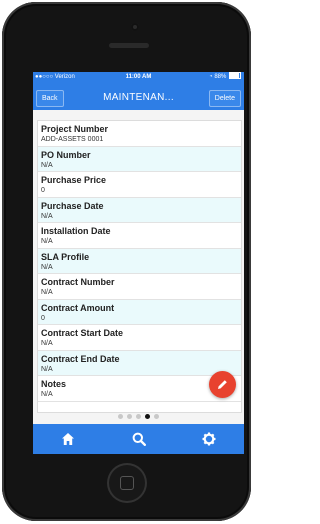  Describe the element at coordinates (139, 338) in the screenshot. I see `field-row-contract-start-date: Contract Start Date N/A` at that location.